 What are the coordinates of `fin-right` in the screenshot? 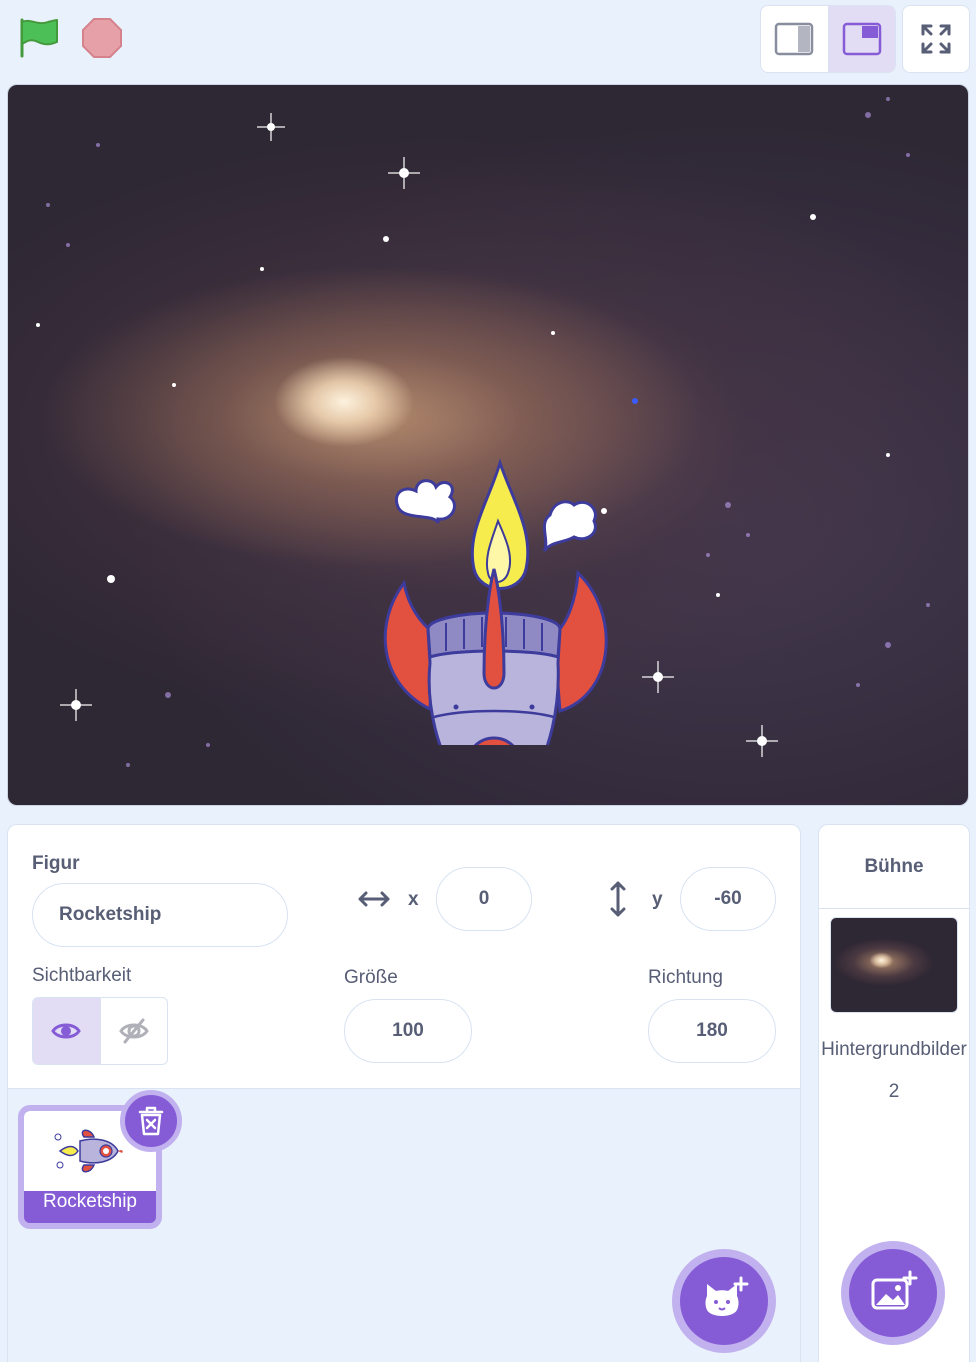 It's located at (580, 641).